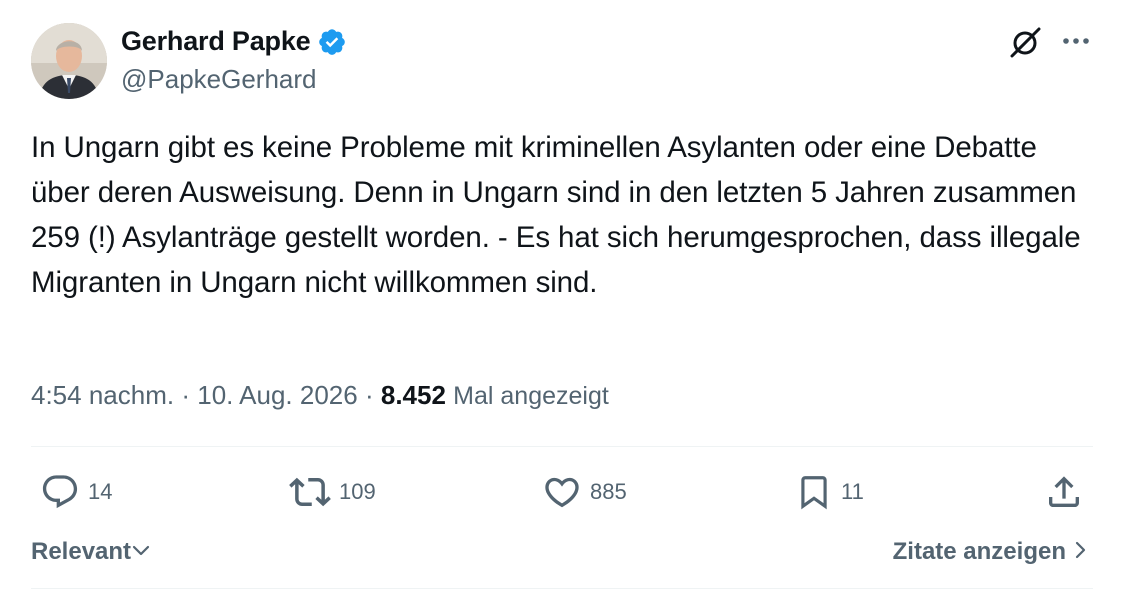  What do you see at coordinates (1076, 41) in the screenshot?
I see `more-dots-icon` at bounding box center [1076, 41].